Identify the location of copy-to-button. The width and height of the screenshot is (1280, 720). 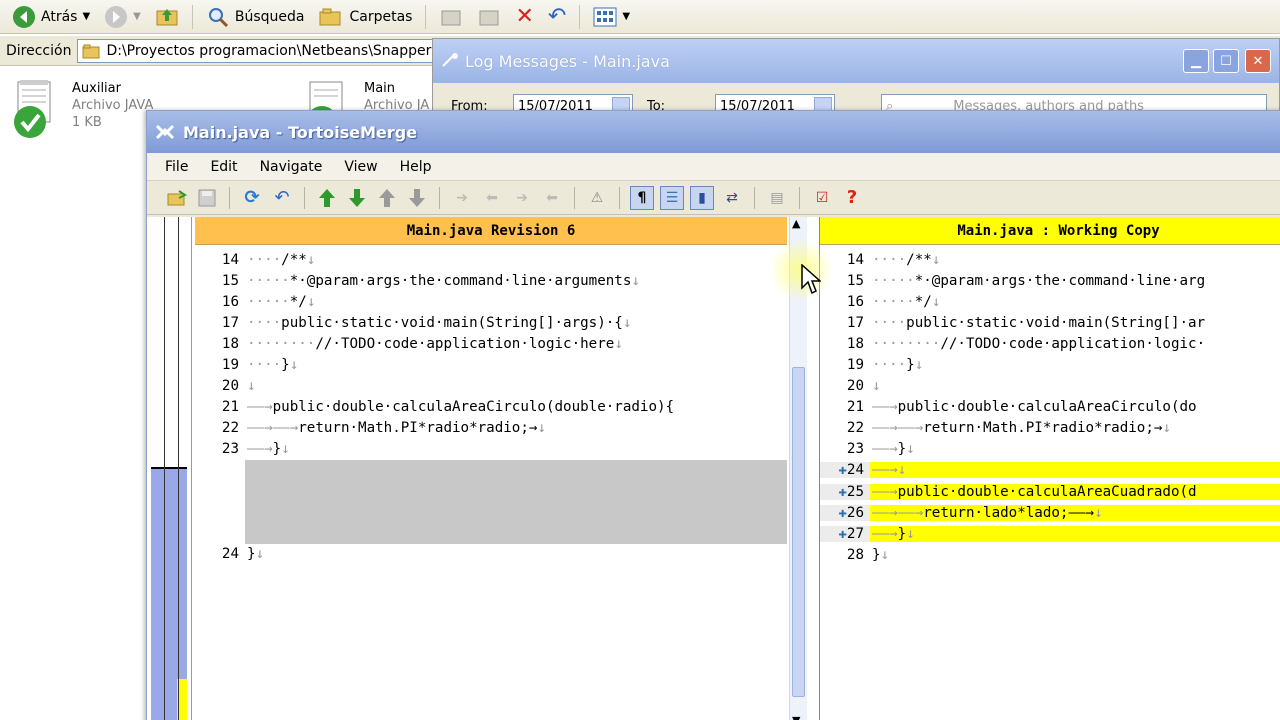
(489, 17).